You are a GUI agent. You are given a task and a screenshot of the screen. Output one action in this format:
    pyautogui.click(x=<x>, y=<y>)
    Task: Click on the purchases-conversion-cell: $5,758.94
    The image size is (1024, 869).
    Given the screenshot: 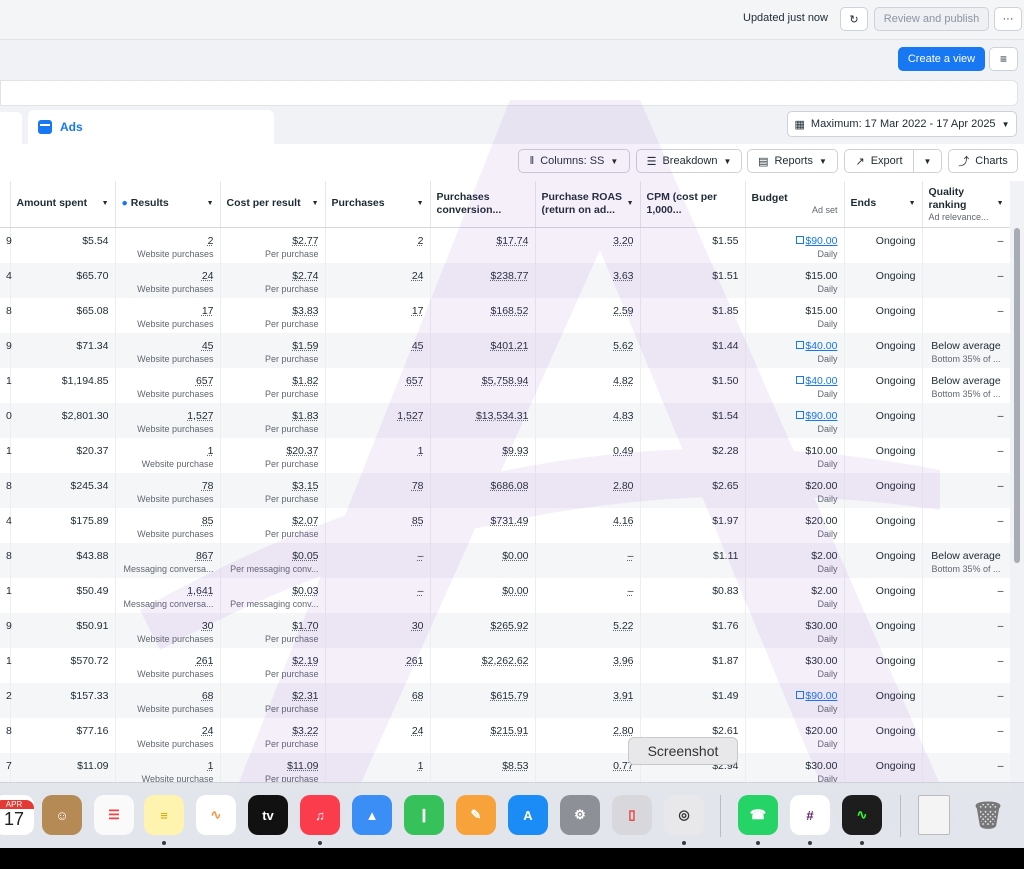 What is the action you would take?
    pyautogui.click(x=483, y=385)
    